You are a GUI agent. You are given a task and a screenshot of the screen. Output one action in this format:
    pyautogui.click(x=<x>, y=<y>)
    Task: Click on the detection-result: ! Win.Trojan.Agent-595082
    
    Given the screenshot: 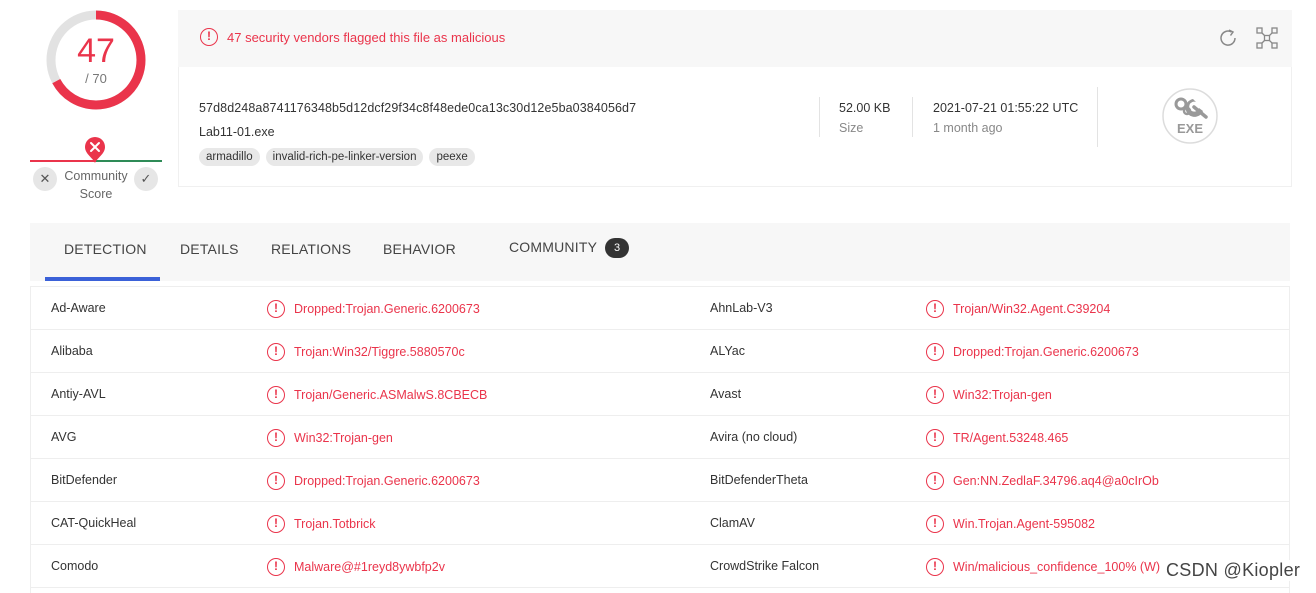 What is the action you would take?
    pyautogui.click(x=1010, y=524)
    